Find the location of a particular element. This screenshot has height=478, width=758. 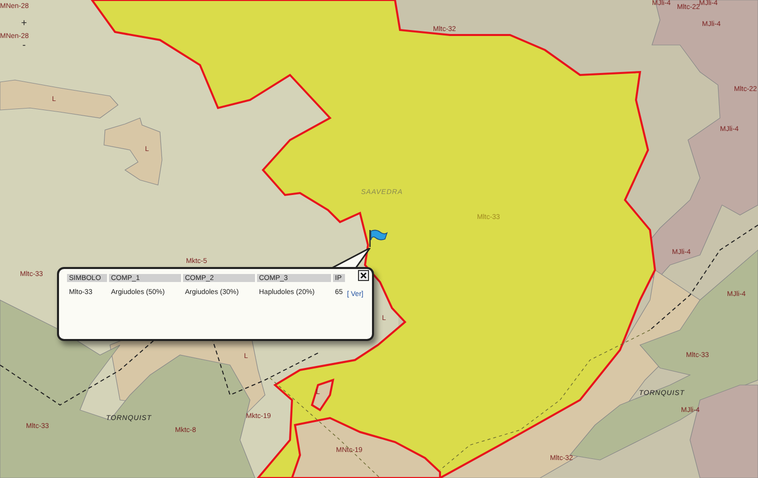

flag-icon is located at coordinates (378, 238).